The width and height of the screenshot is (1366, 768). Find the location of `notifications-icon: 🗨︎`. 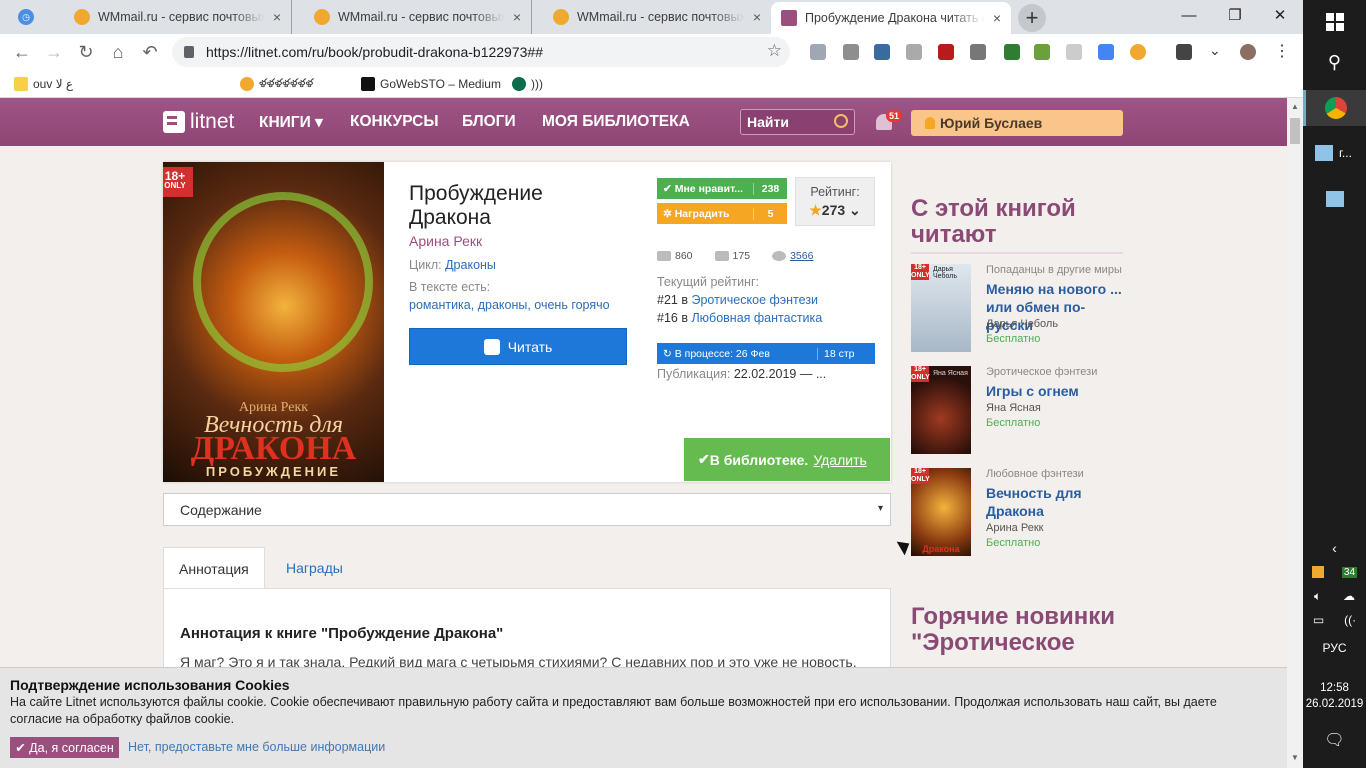

notifications-icon: 🗨︎ is located at coordinates (1334, 740).